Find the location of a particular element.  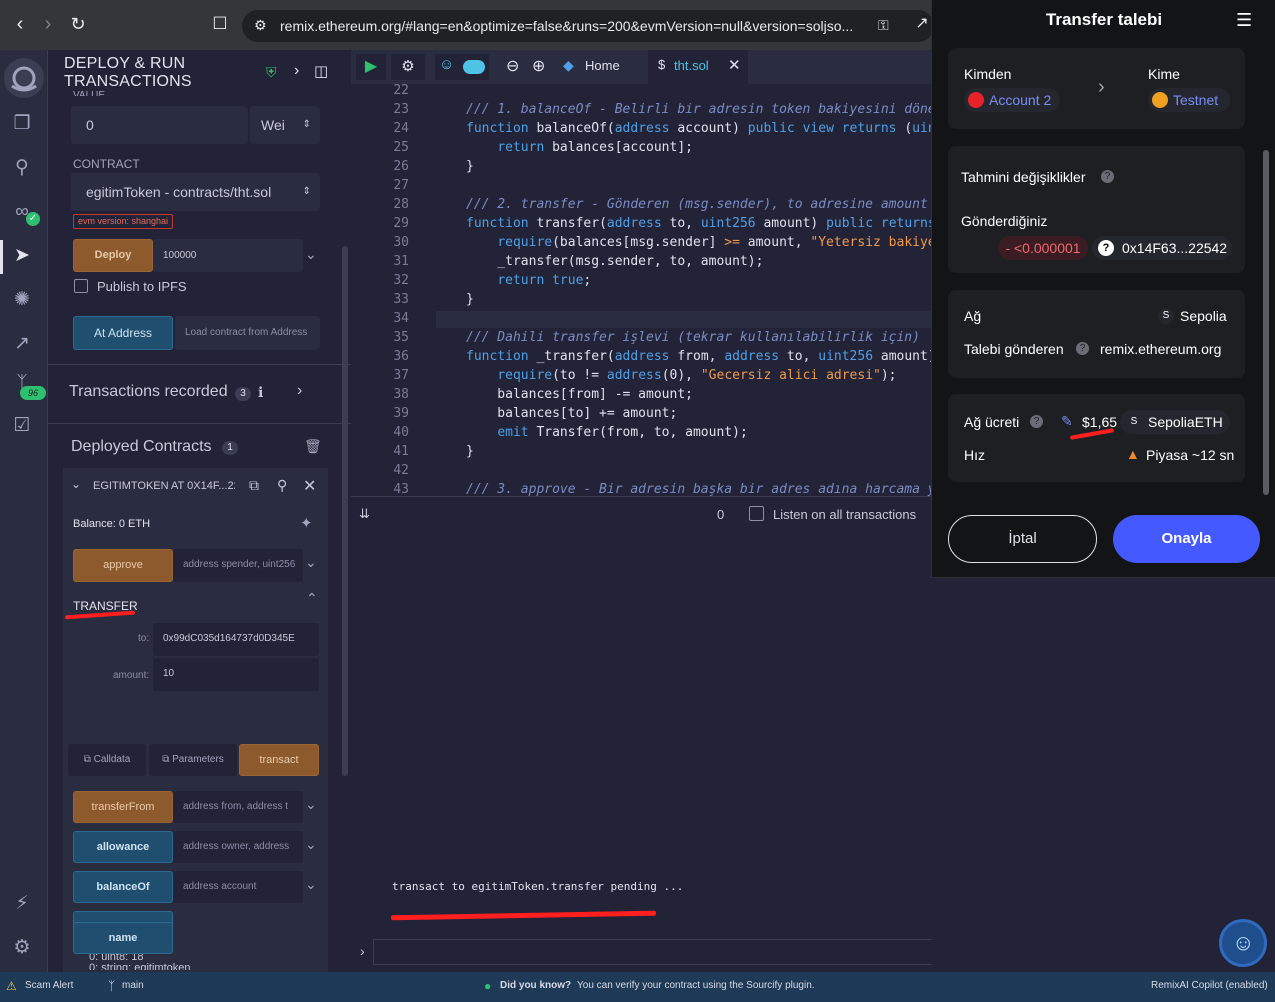

ai-toggle: ☺ is located at coordinates (462, 67).